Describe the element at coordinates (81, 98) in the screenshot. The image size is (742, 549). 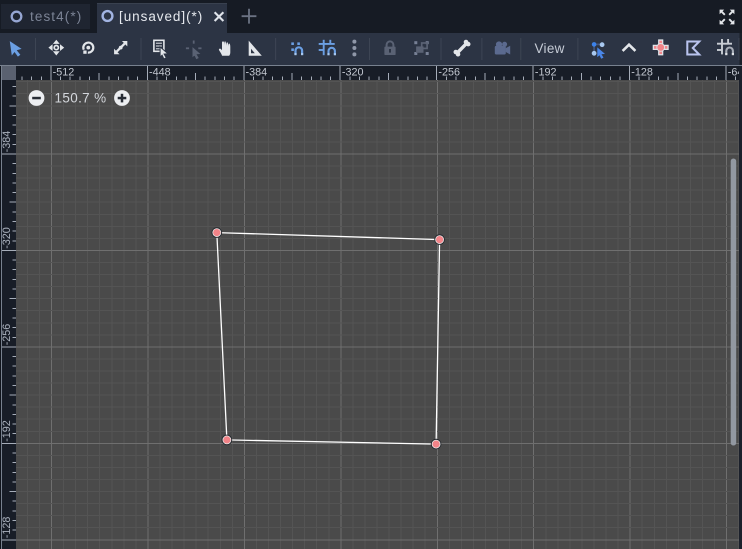
I see `svg-text: 150.7 %` at that location.